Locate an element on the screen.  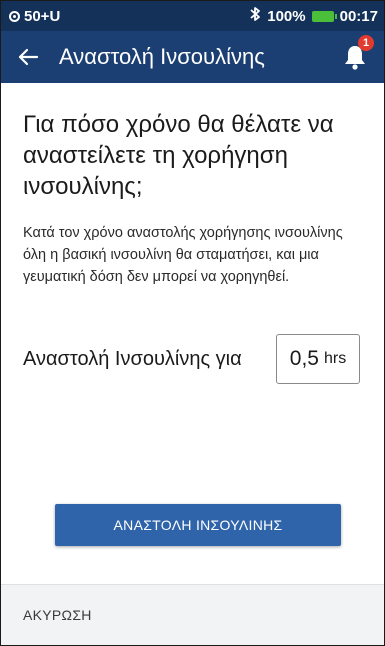
duration-value: 0,5 is located at coordinates (304, 358).